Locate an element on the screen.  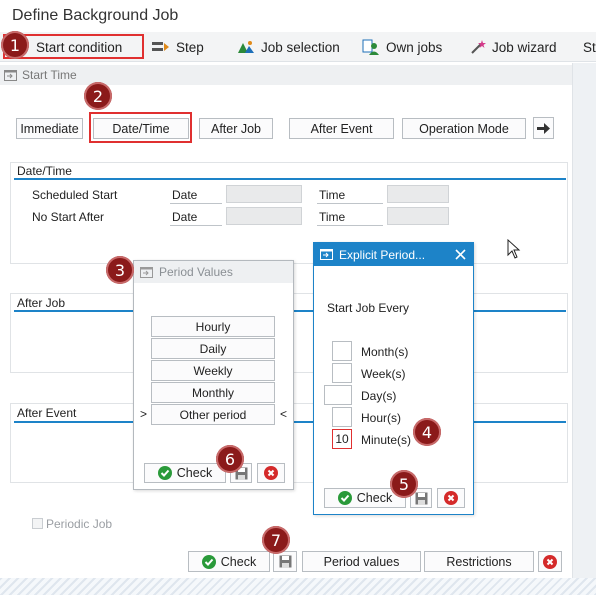
period-values-button: Period values is located at coordinates (361, 561).